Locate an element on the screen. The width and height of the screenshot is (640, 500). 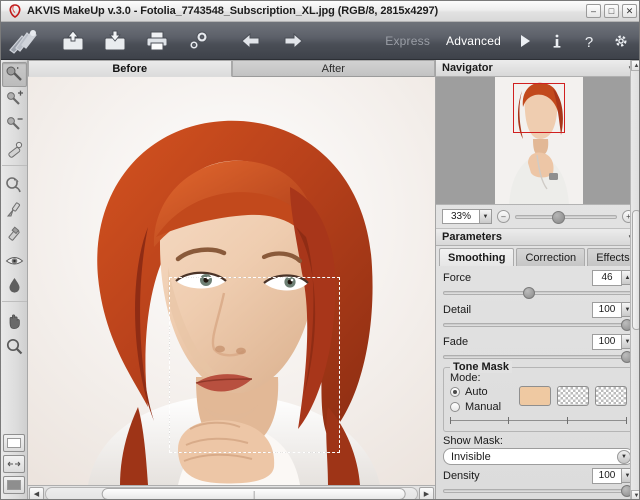
panel-scroll-thumb is located at coordinates (635, 270).